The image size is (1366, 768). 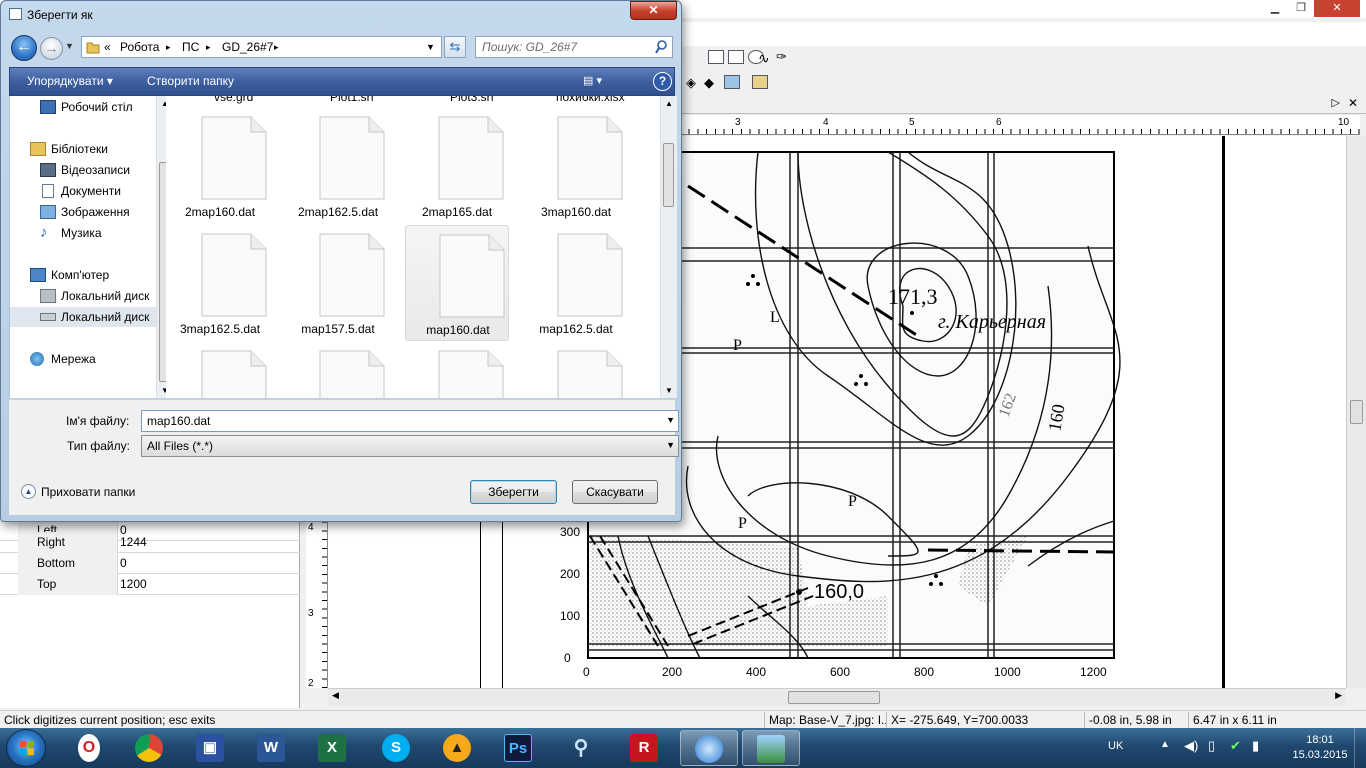 What do you see at coordinates (764, 58) in the screenshot?
I see `spline-tool-icon: ∿` at bounding box center [764, 58].